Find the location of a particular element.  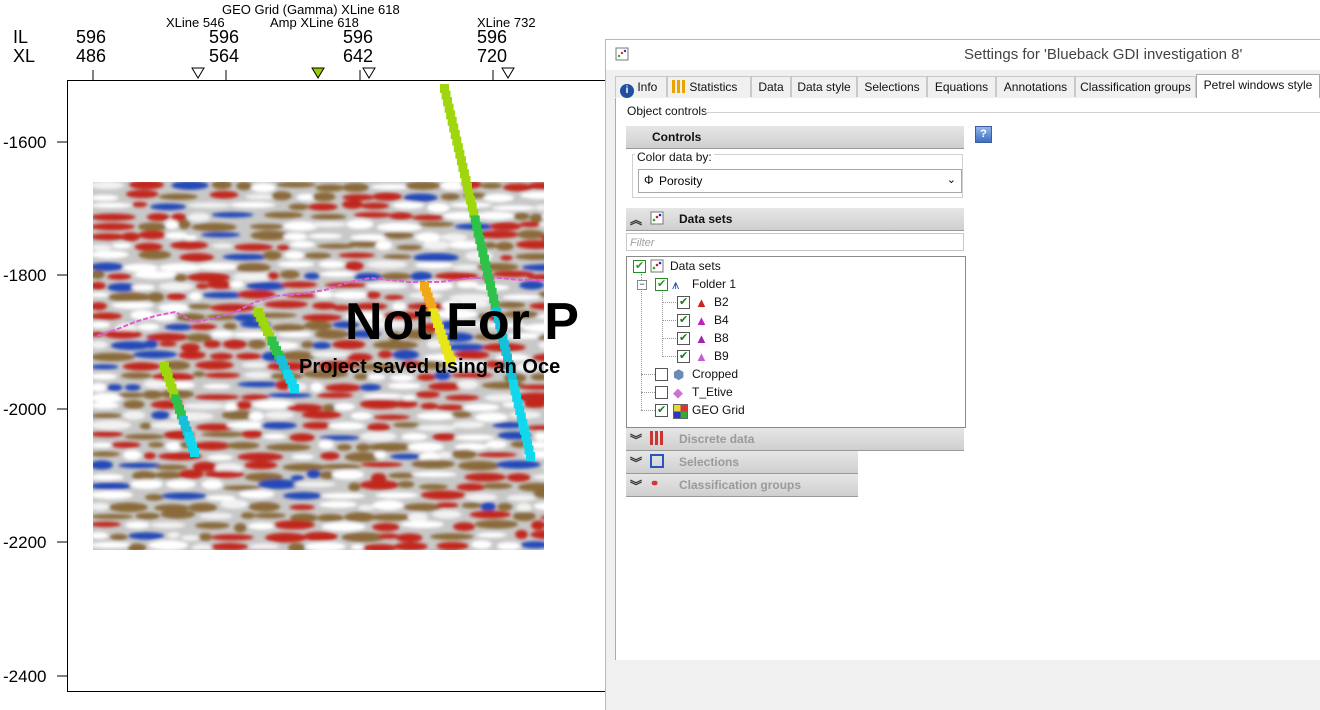

tab-equations: Equations is located at coordinates (961, 86).